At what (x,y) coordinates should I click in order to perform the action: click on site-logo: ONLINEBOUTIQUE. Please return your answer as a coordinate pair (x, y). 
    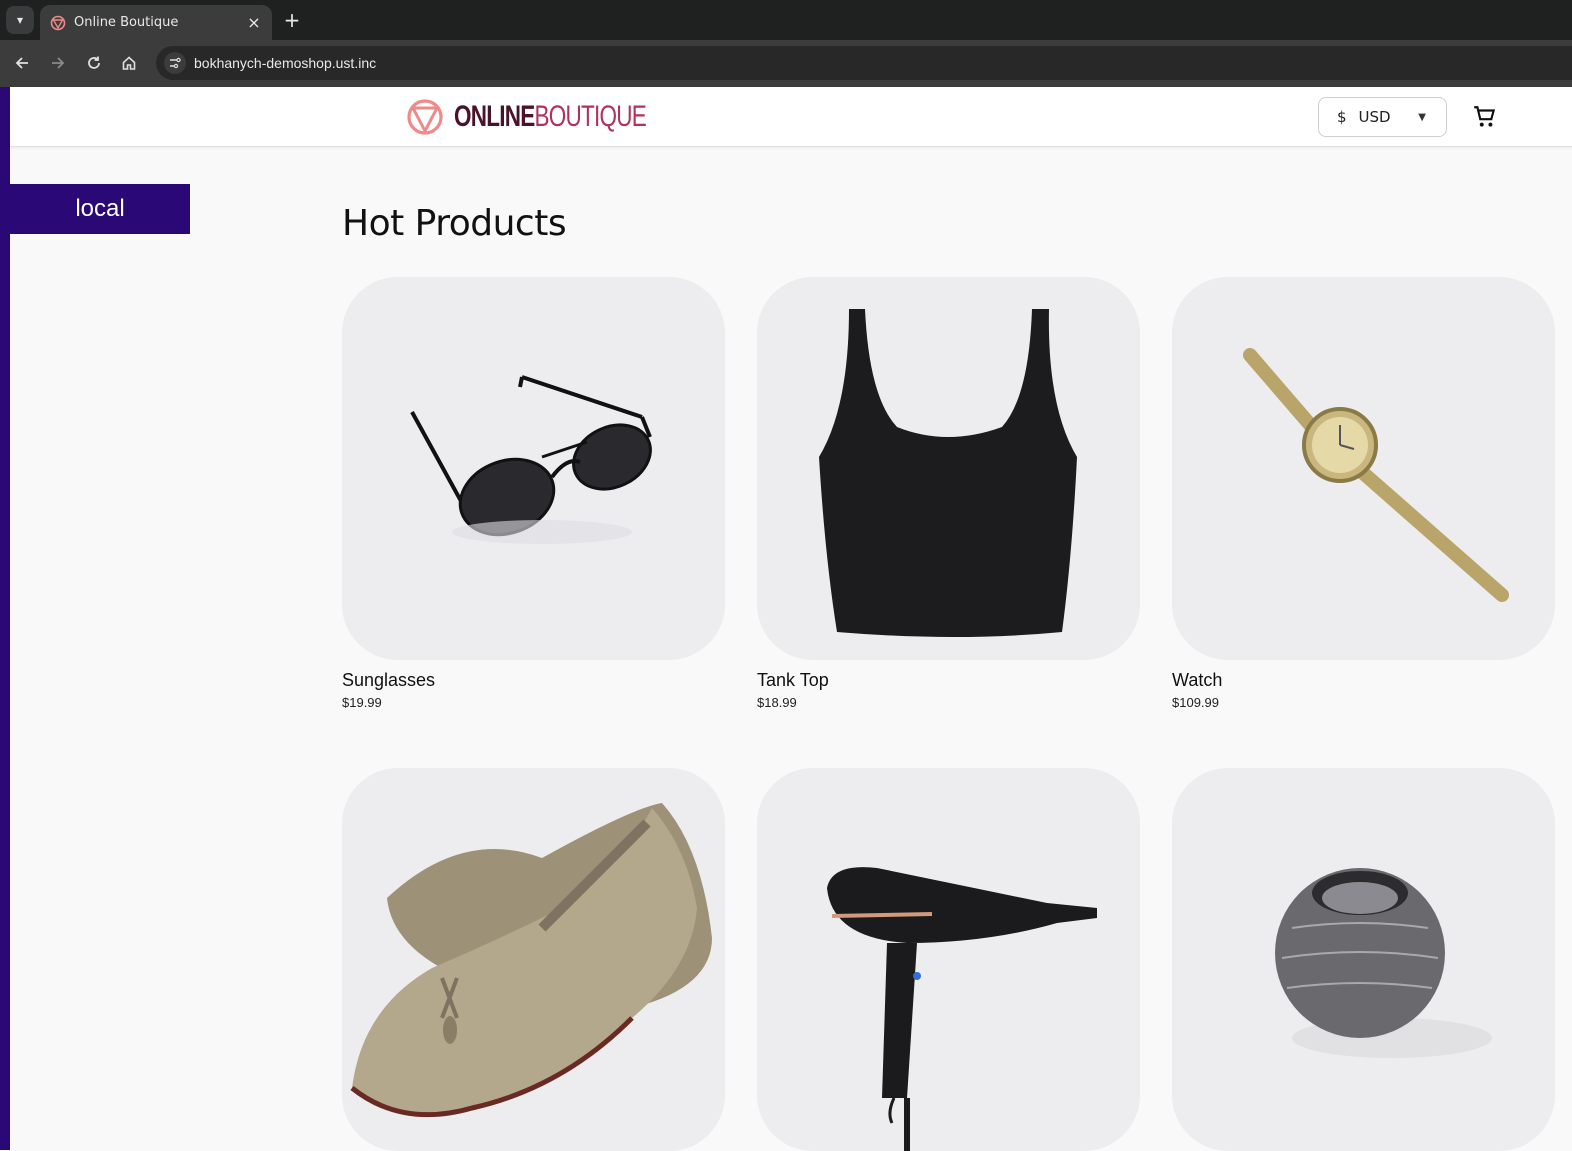
    Looking at the image, I should click on (558, 117).